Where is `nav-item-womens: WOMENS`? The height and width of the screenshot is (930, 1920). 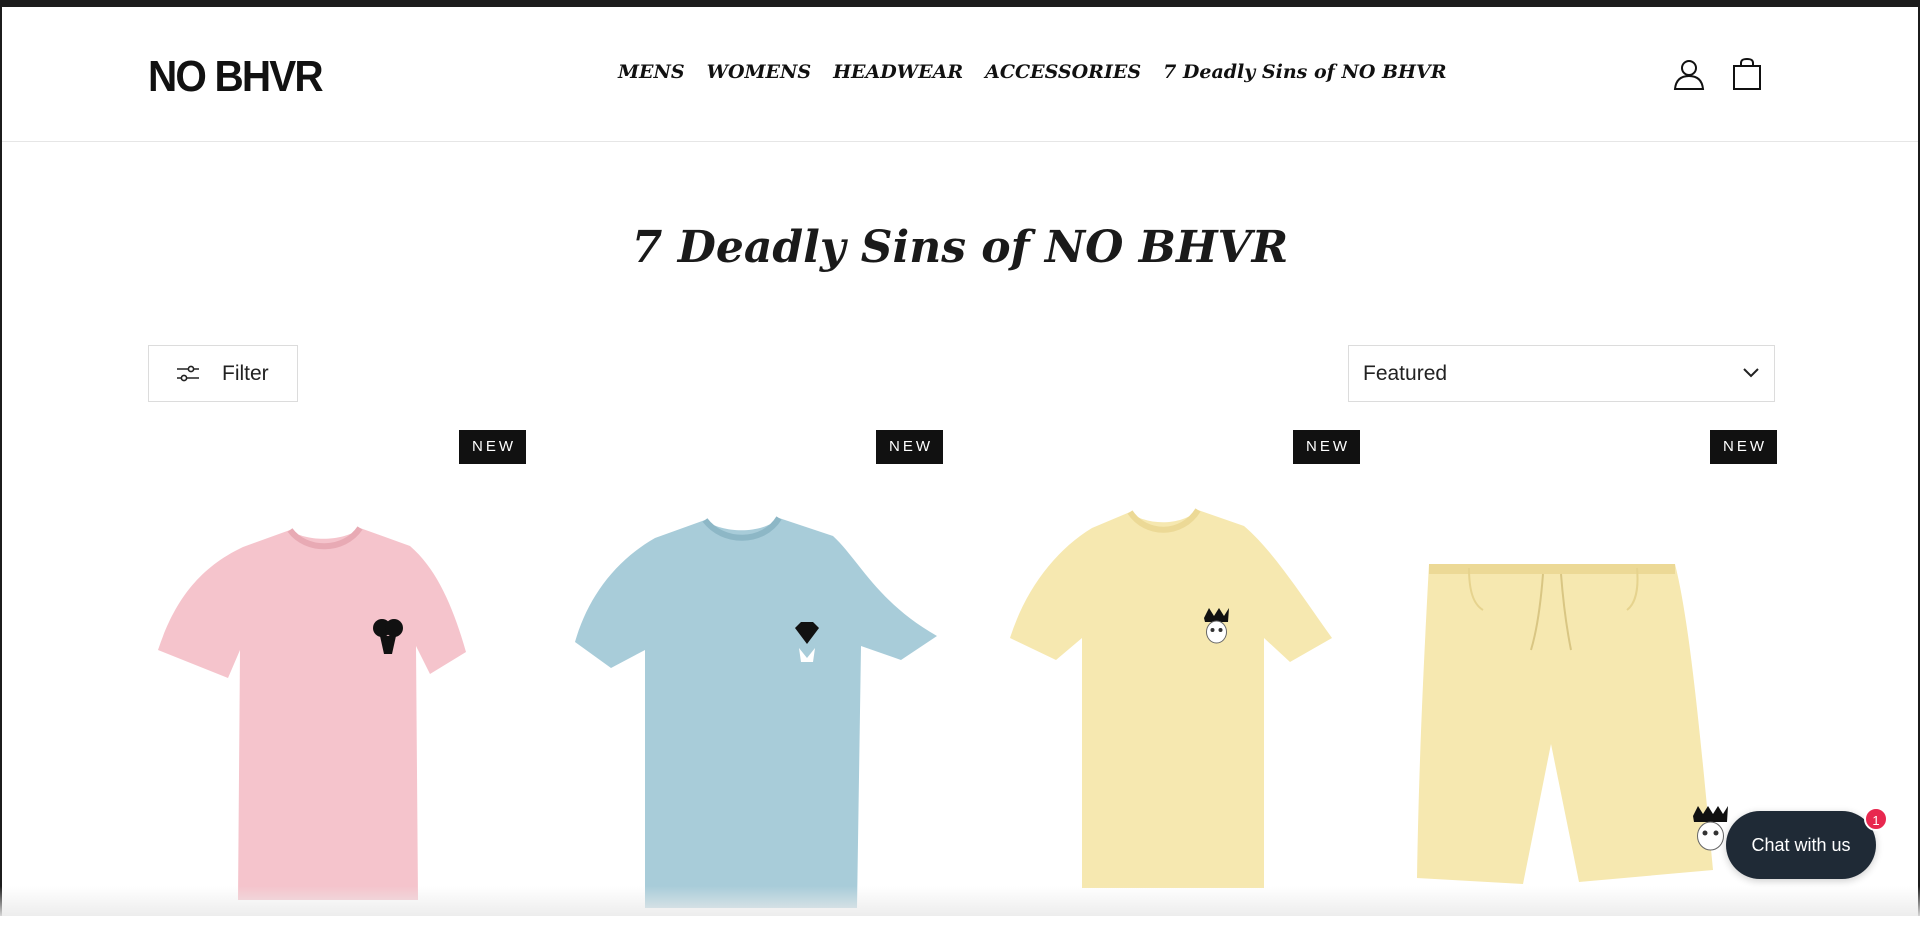 nav-item-womens: WOMENS is located at coordinates (759, 72).